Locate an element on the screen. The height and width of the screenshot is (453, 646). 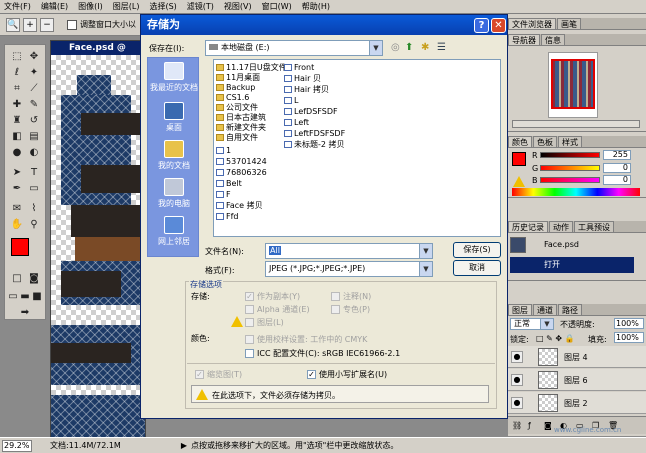
list-item: Hair 贝 is located at coordinates (302, 79).